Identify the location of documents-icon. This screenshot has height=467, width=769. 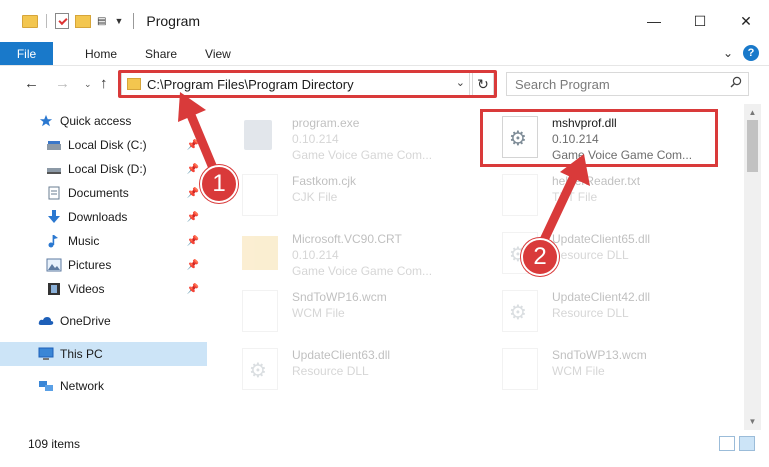
(54, 193).